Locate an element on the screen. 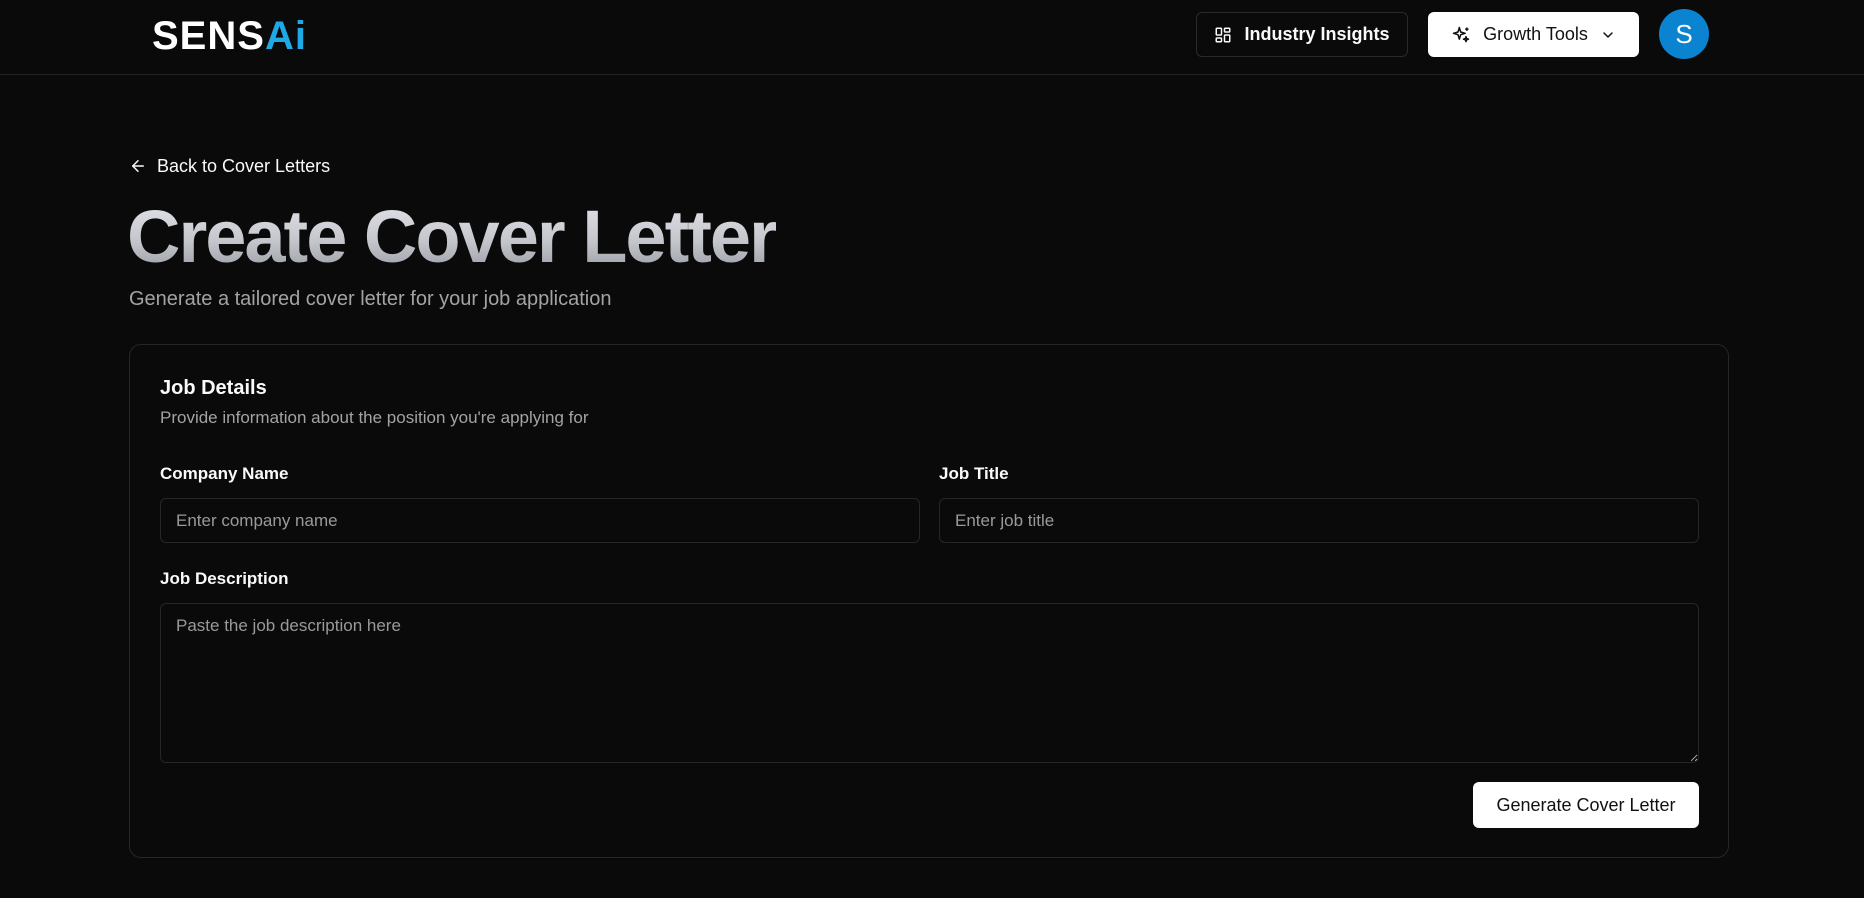  generate-cover-letter-button: Generate Cover Letter is located at coordinates (1586, 805).